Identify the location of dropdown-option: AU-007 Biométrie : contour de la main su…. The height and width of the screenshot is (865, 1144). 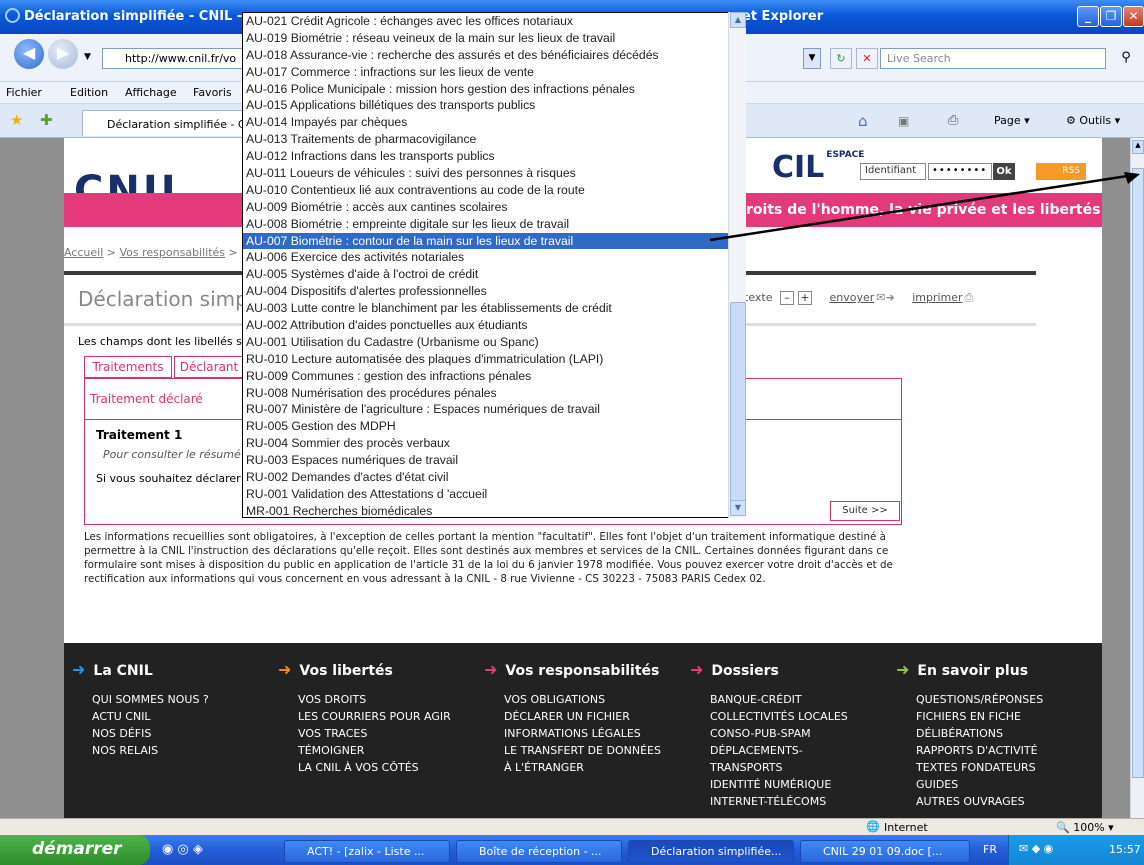
(494, 241).